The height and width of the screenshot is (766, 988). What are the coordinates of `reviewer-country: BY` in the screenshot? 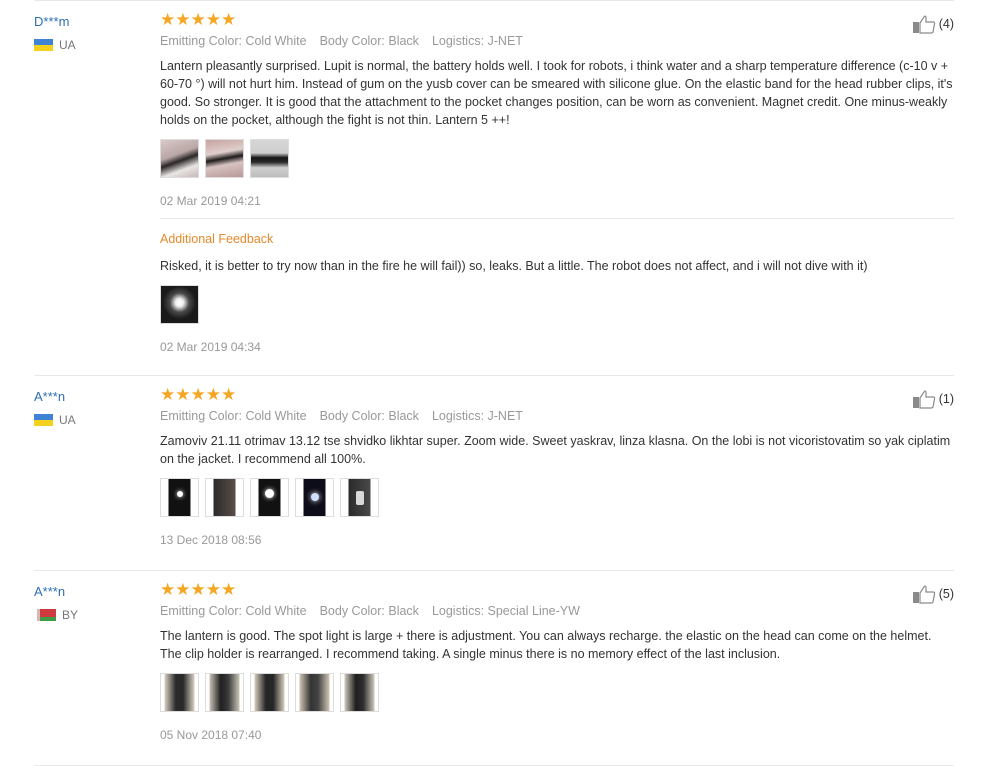 It's located at (94, 615).